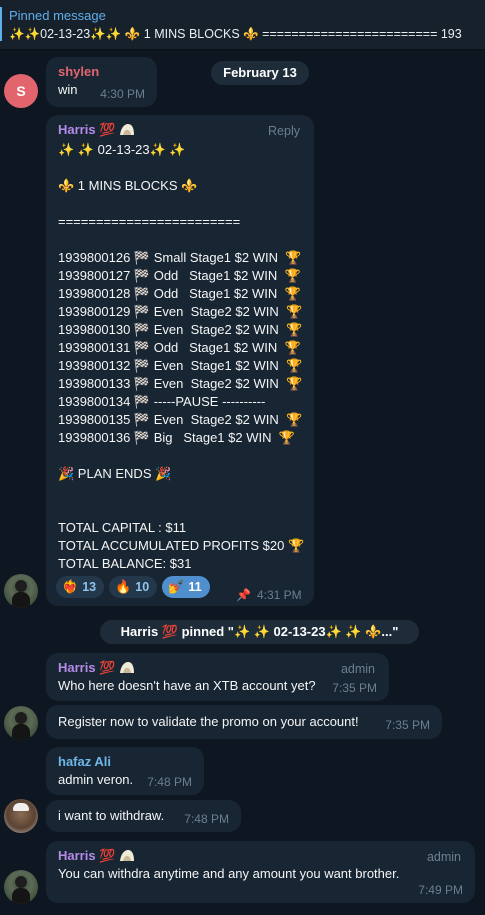 Image resolution: width=485 pixels, height=915 pixels. Describe the element at coordinates (181, 545) in the screenshot. I see `plan-line: TOTAL ACCUMULATED PROFITS $20 🏆` at that location.